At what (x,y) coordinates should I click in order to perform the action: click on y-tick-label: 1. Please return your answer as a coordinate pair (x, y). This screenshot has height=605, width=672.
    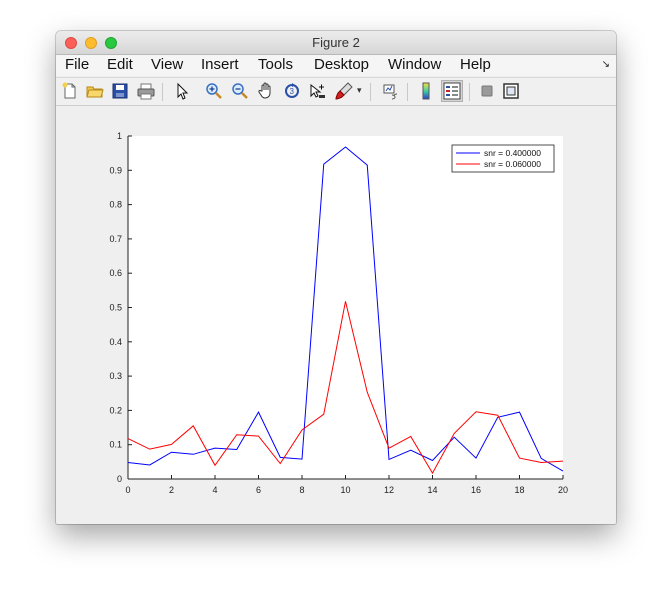
    Looking at the image, I should click on (119, 136).